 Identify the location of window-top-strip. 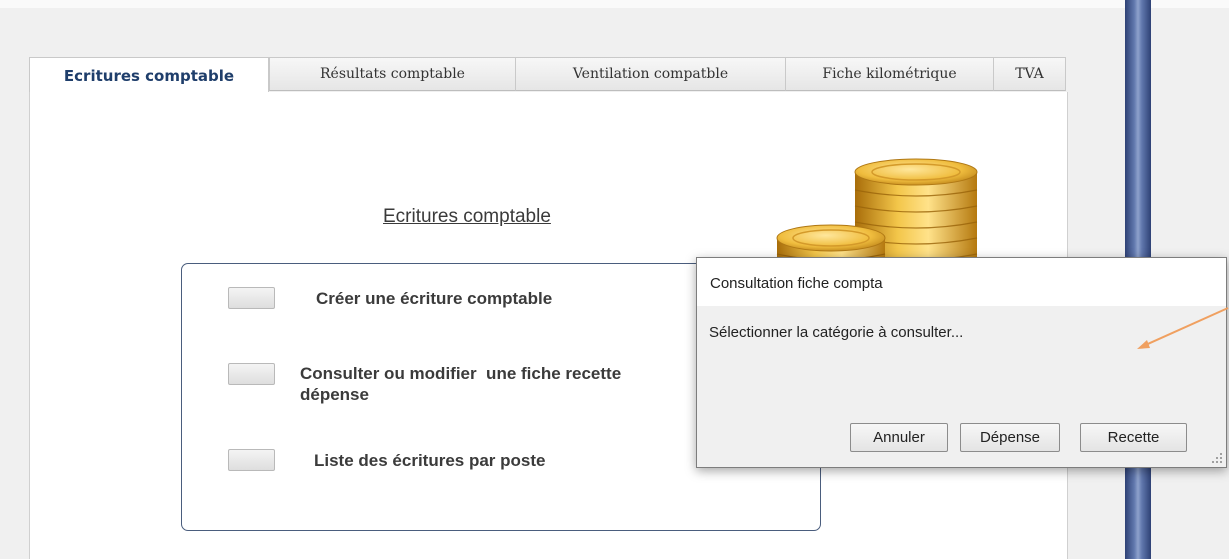
(614, 4).